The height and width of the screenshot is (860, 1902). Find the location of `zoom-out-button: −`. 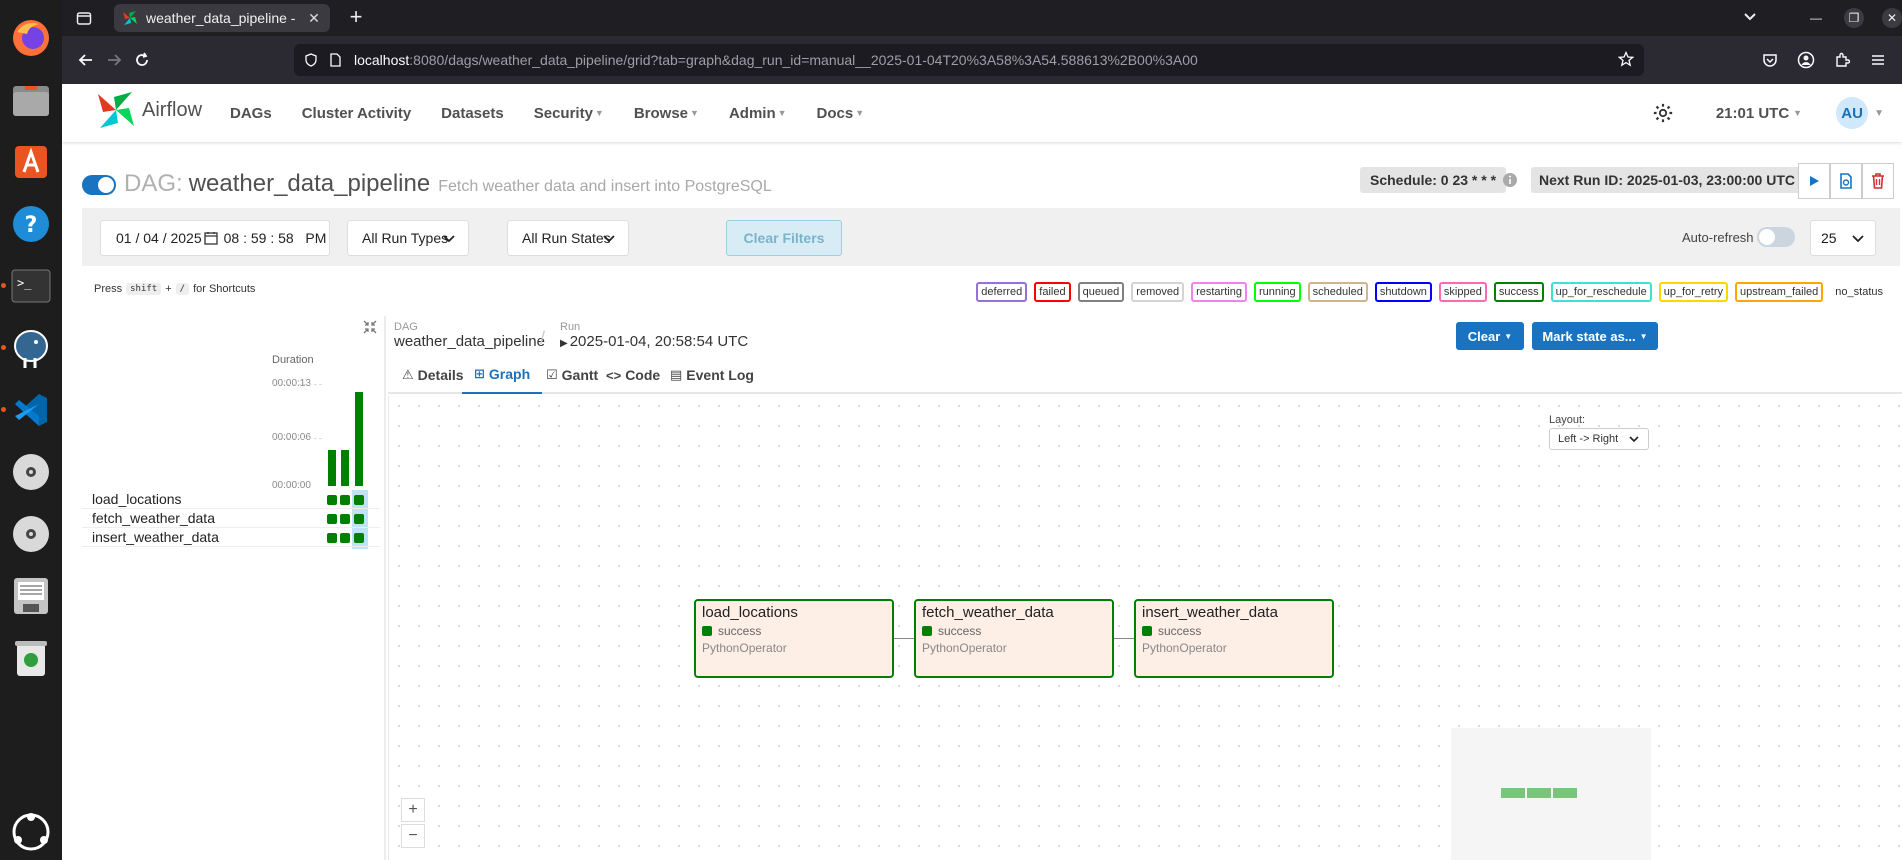

zoom-out-button: − is located at coordinates (413, 836).